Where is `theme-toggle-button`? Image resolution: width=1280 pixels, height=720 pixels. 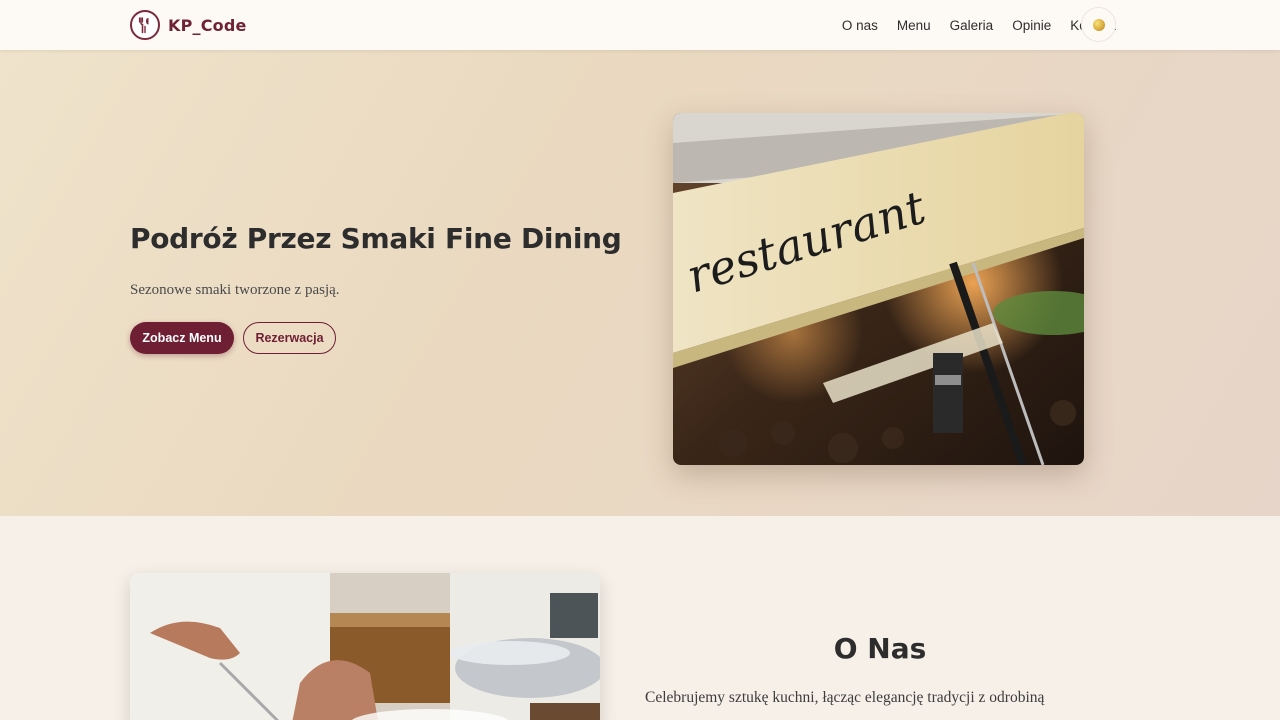 theme-toggle-button is located at coordinates (1098, 24).